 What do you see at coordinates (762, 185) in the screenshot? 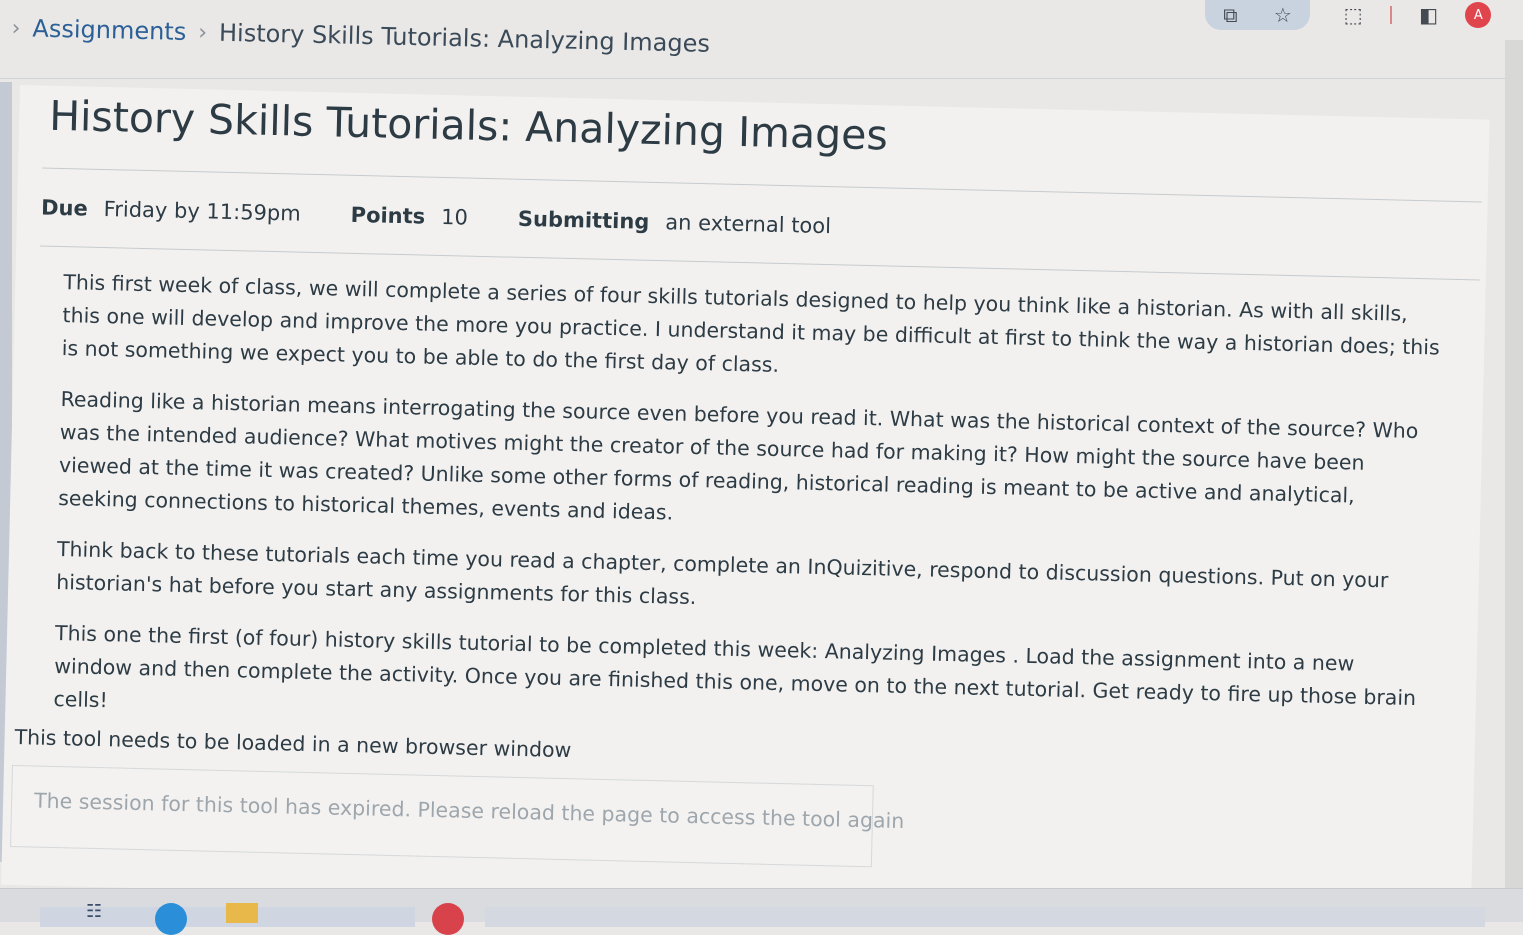
I see `title-divider` at bounding box center [762, 185].